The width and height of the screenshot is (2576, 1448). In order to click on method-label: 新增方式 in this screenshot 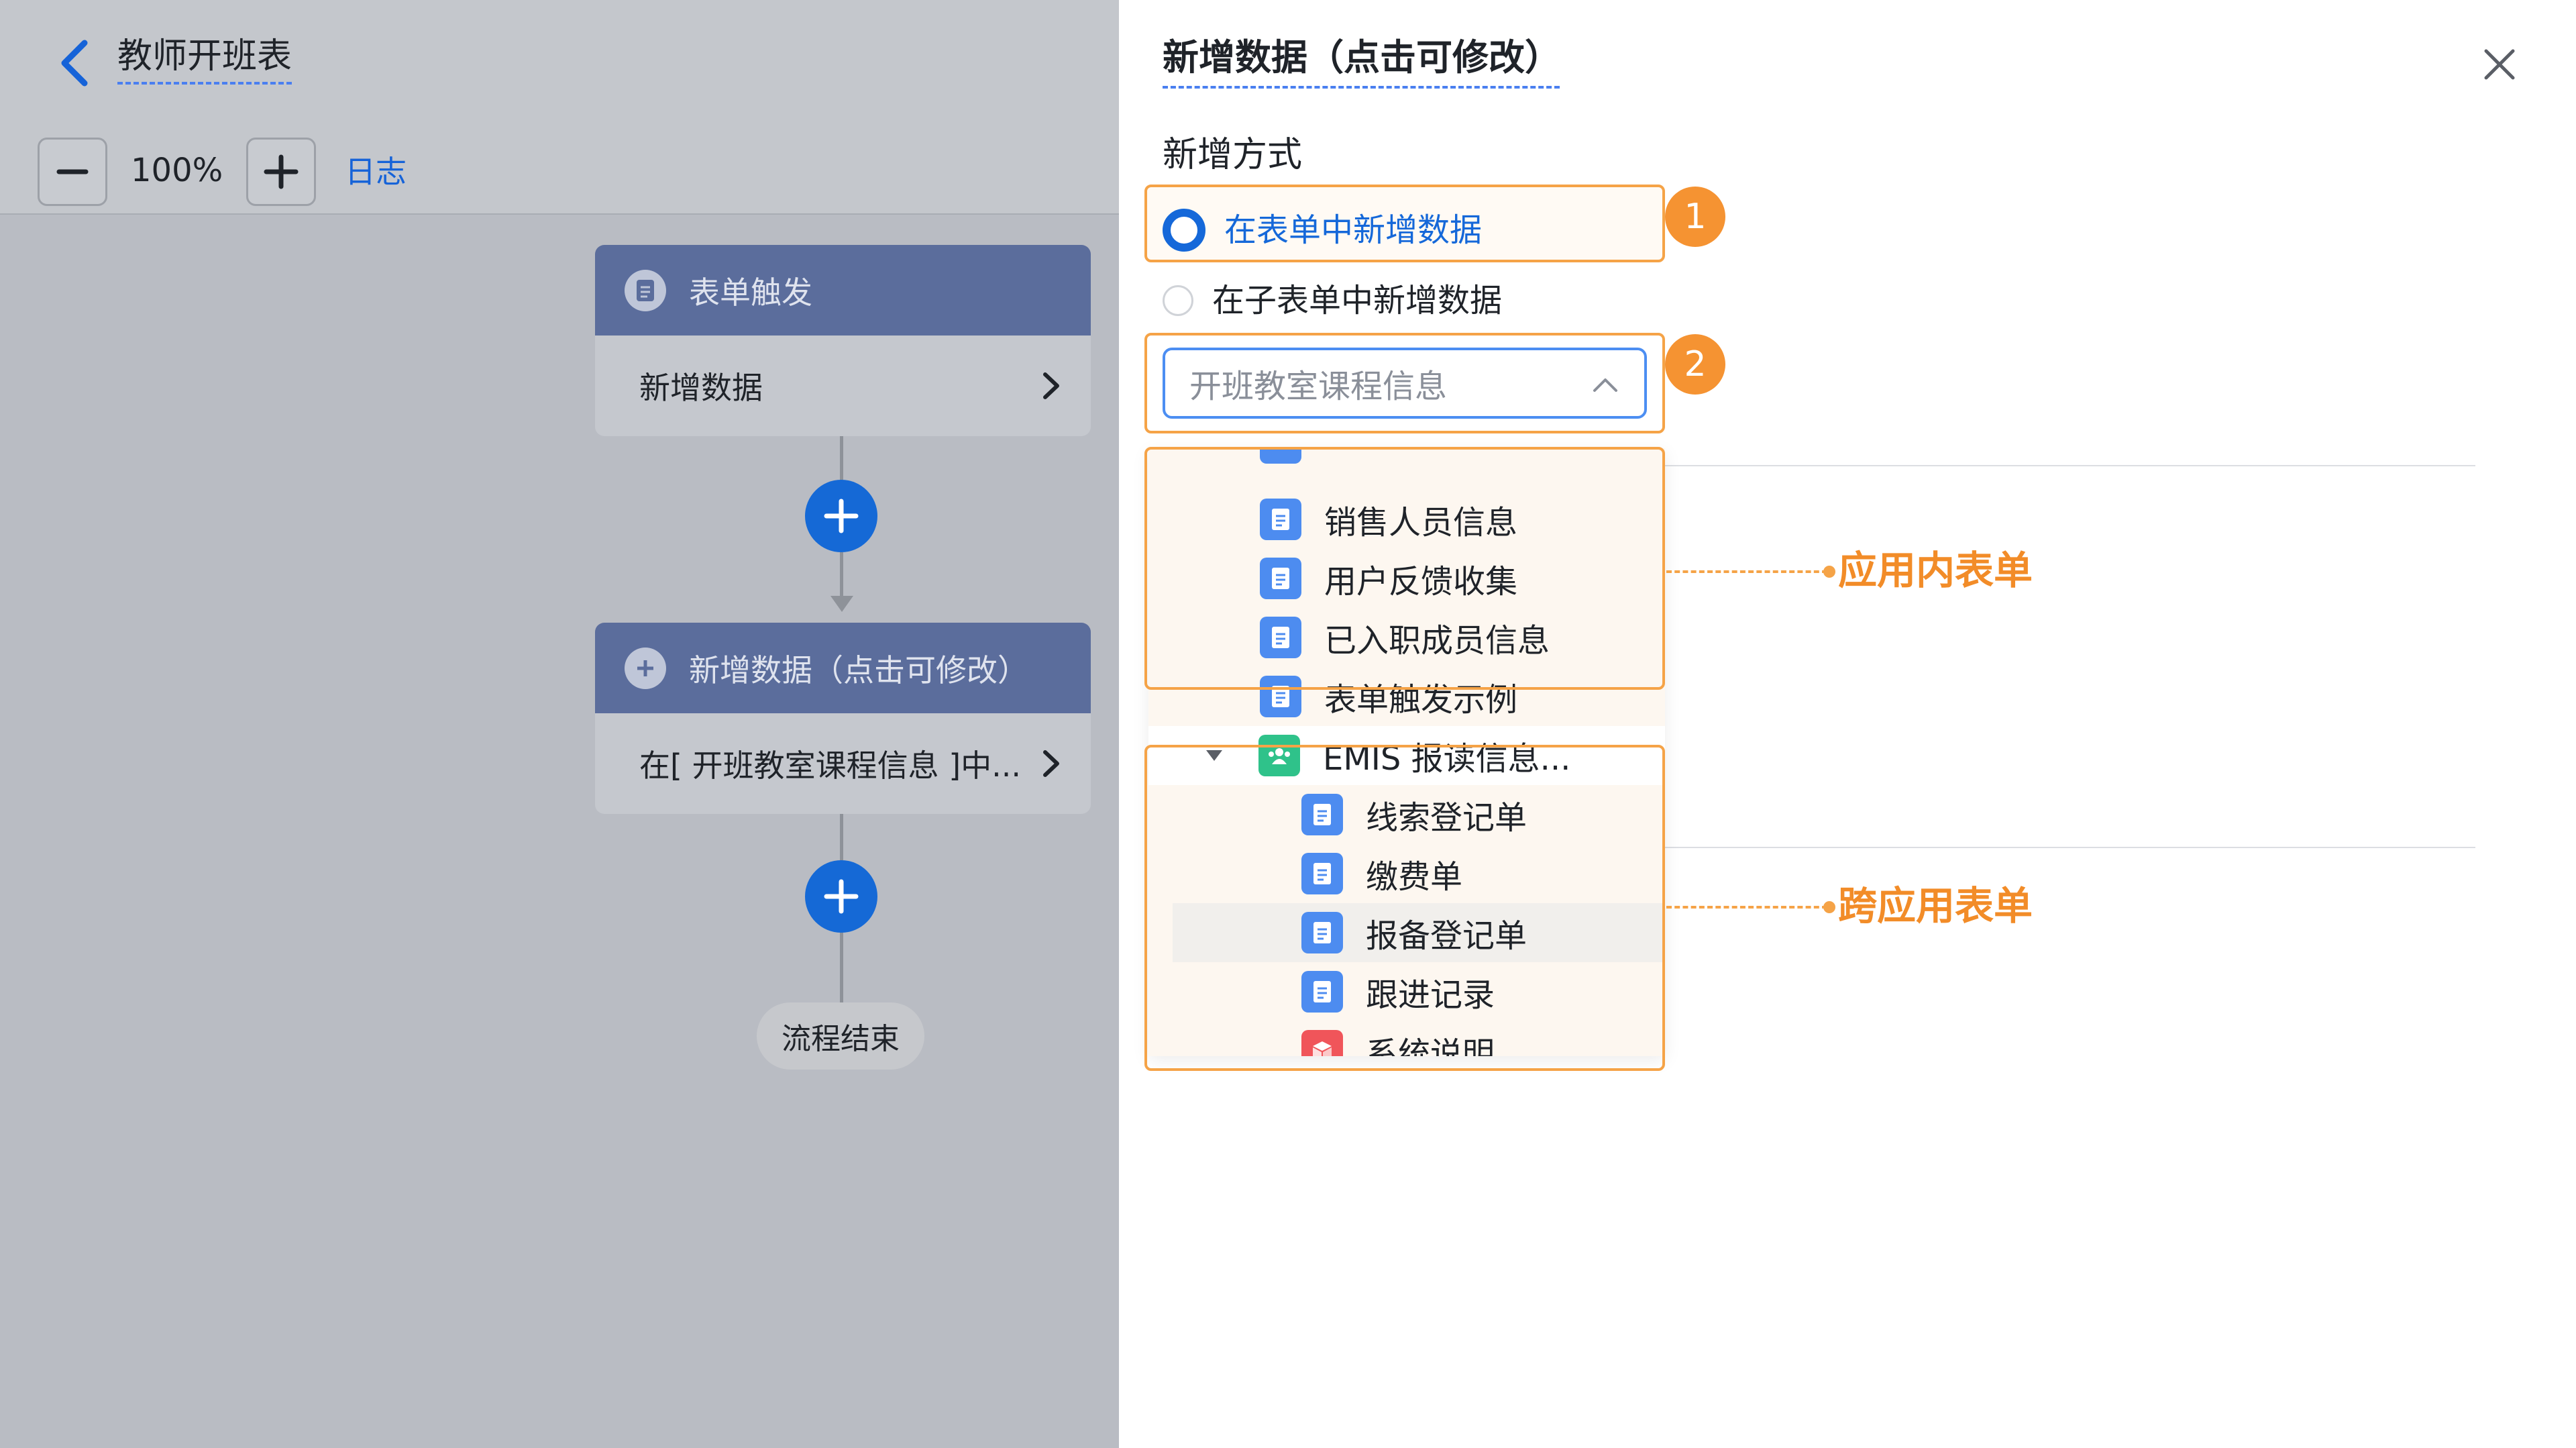, I will do `click(1233, 155)`.